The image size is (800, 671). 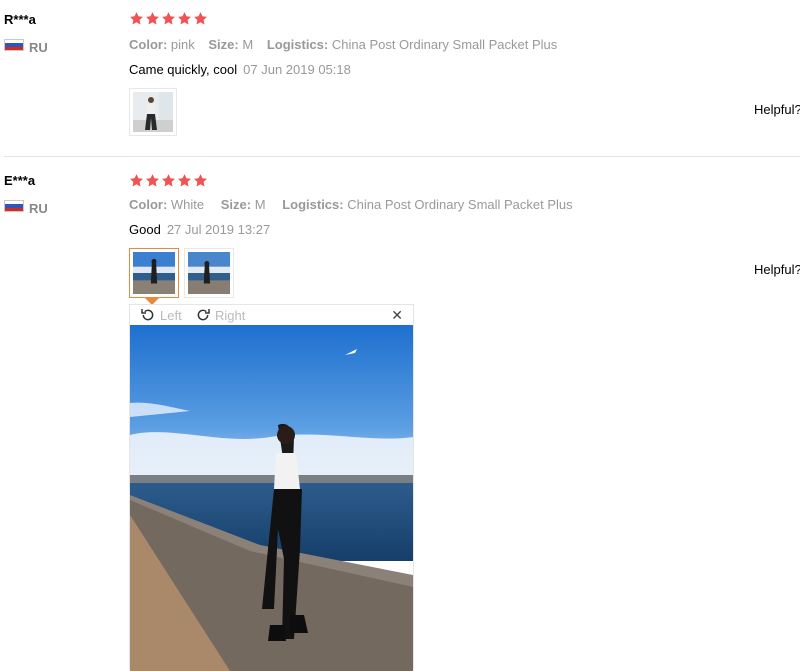 What do you see at coordinates (271, 315) in the screenshot?
I see `photo-viewer-toolbar: Left Right ✕` at bounding box center [271, 315].